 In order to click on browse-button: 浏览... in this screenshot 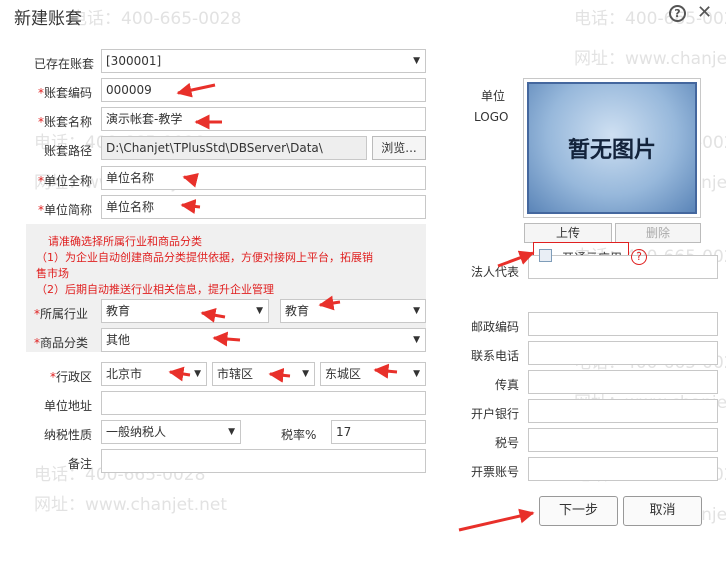, I will do `click(399, 148)`.